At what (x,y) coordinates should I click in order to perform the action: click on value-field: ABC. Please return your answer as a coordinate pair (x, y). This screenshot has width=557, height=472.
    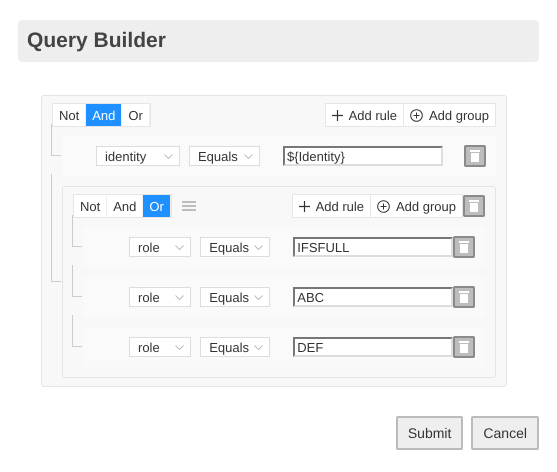
    Looking at the image, I should click on (373, 297).